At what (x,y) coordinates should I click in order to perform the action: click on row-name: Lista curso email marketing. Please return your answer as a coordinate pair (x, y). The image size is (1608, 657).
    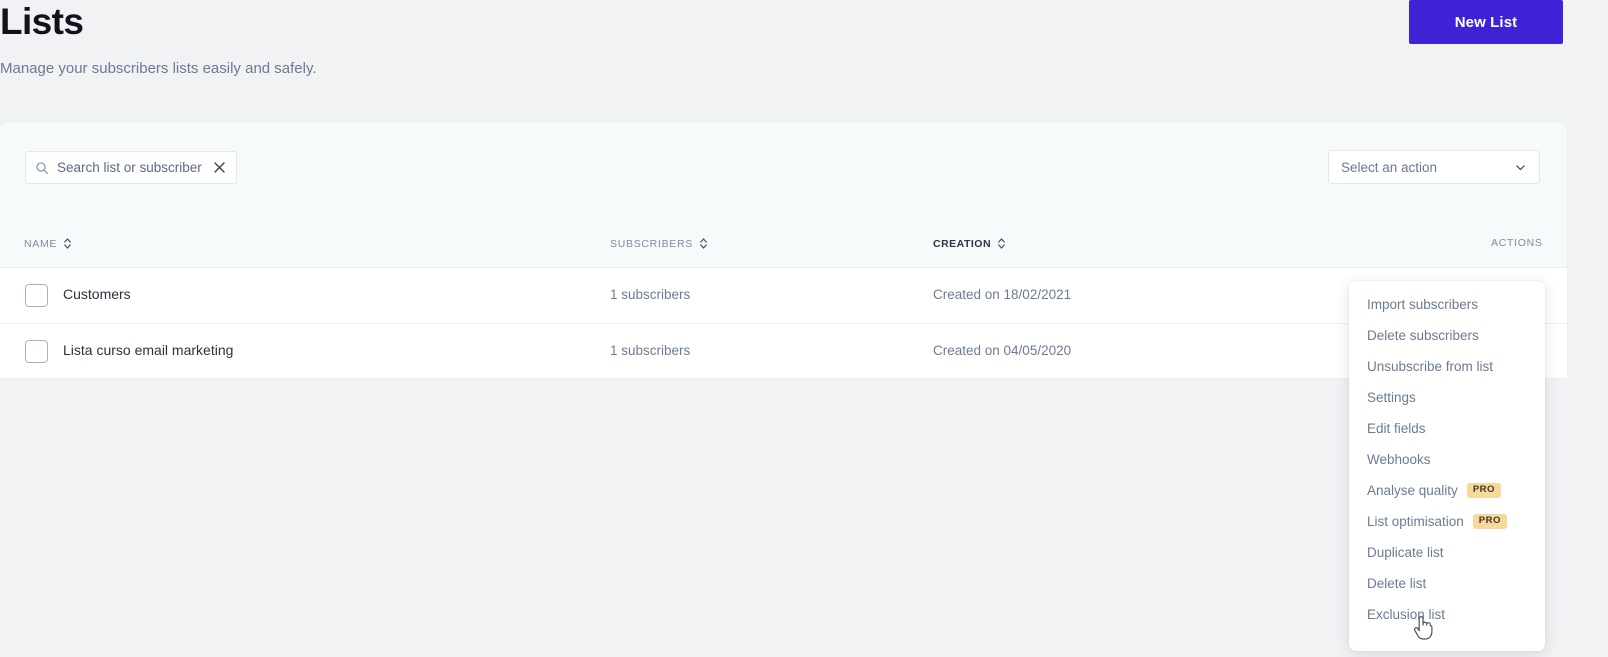
    Looking at the image, I should click on (148, 350).